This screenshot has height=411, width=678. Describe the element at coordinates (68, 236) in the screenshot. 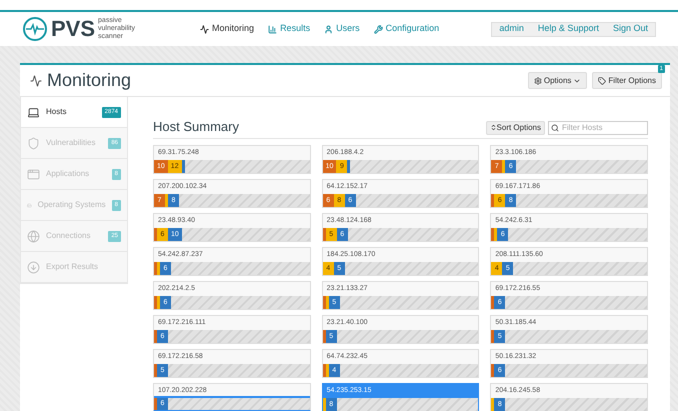

I see `sidebar-label: Connections` at that location.